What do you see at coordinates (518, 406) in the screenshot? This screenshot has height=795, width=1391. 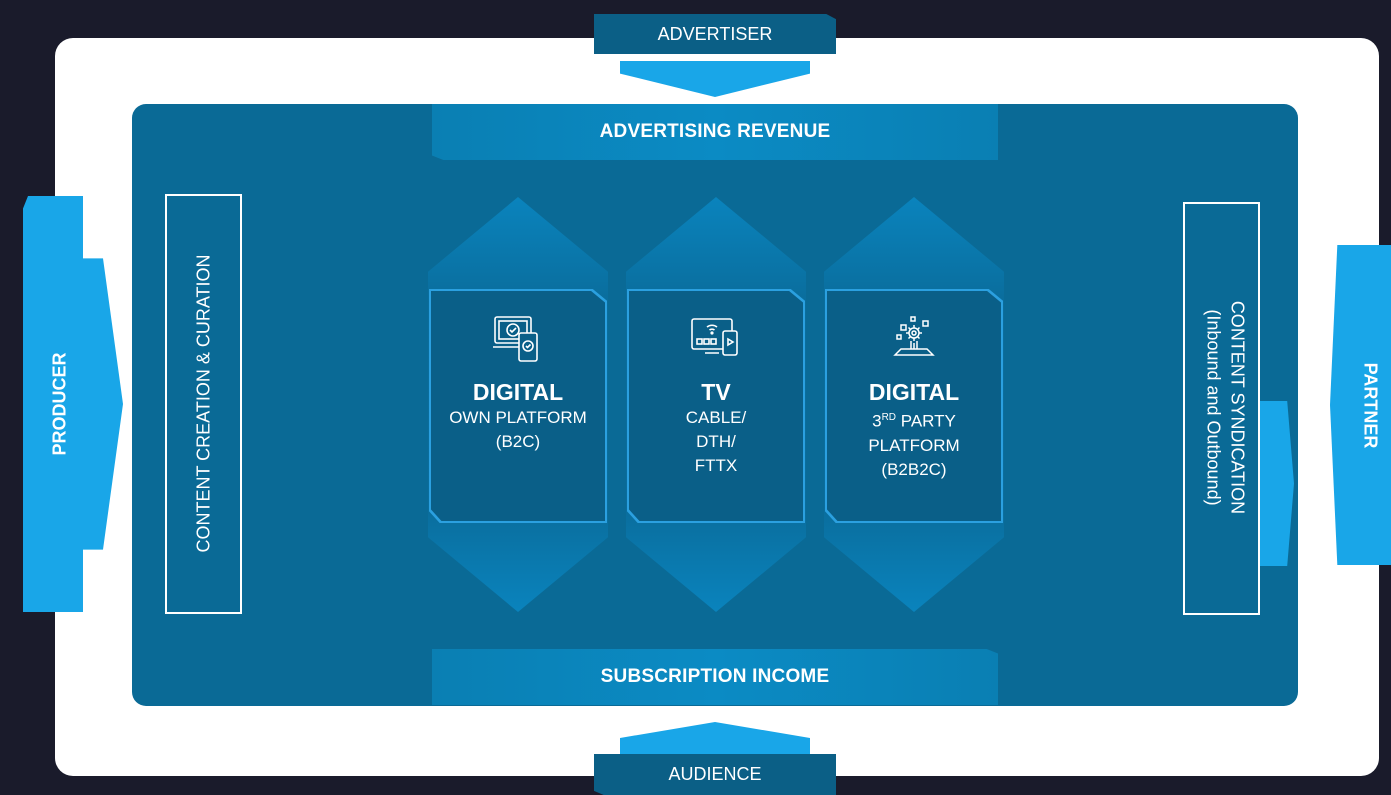 I see `card-digital-own: DIGITAL OWN PLATFORM (B2C)` at bounding box center [518, 406].